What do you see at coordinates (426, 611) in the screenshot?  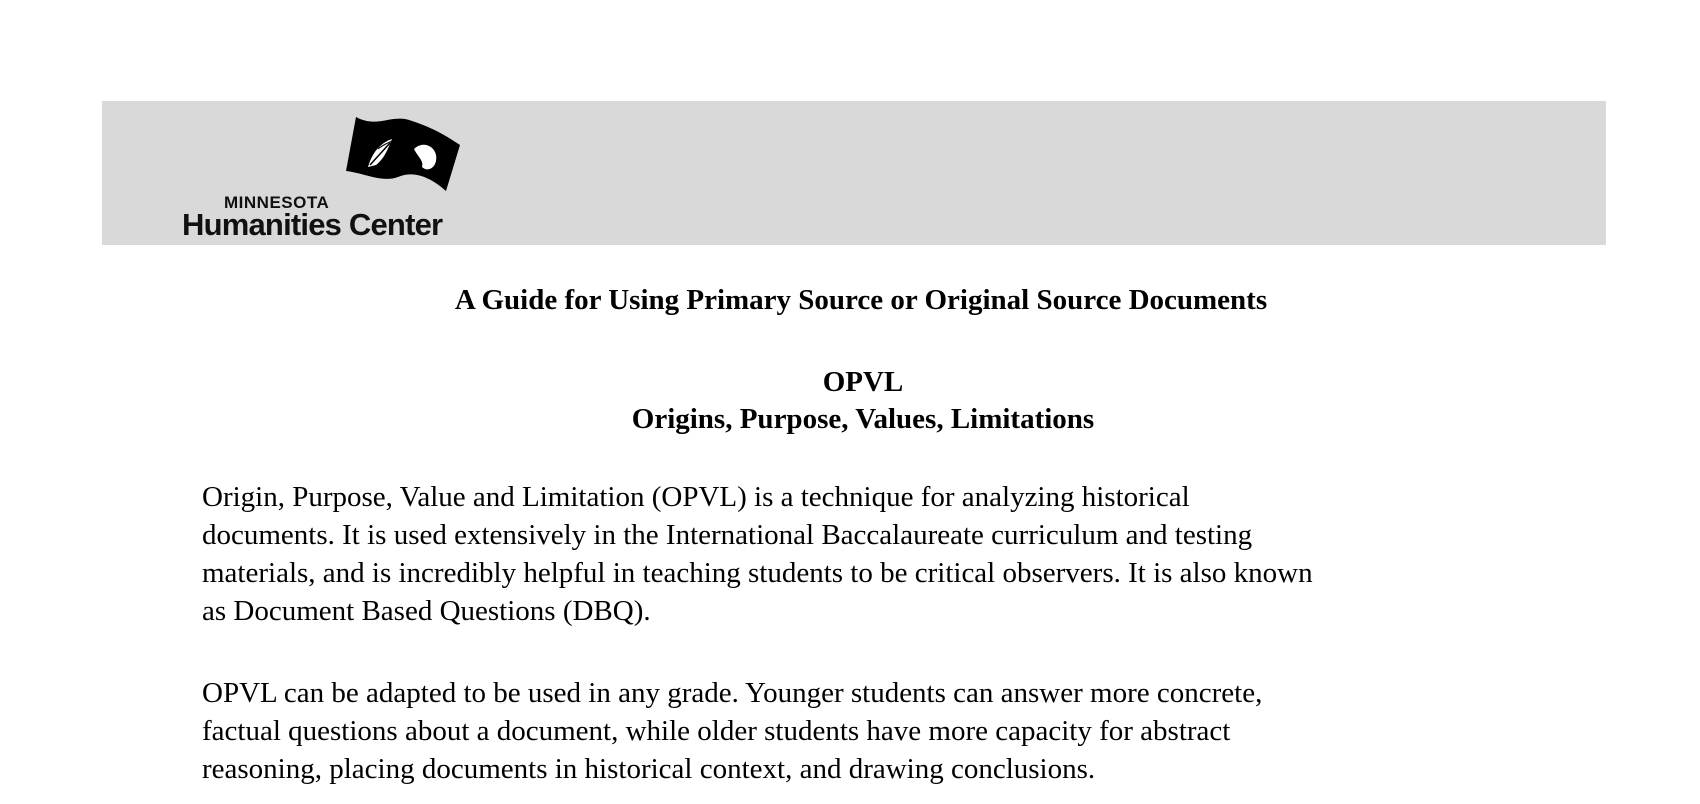 I see `paragraph-line: as Document Based Questions (DBQ).` at bounding box center [426, 611].